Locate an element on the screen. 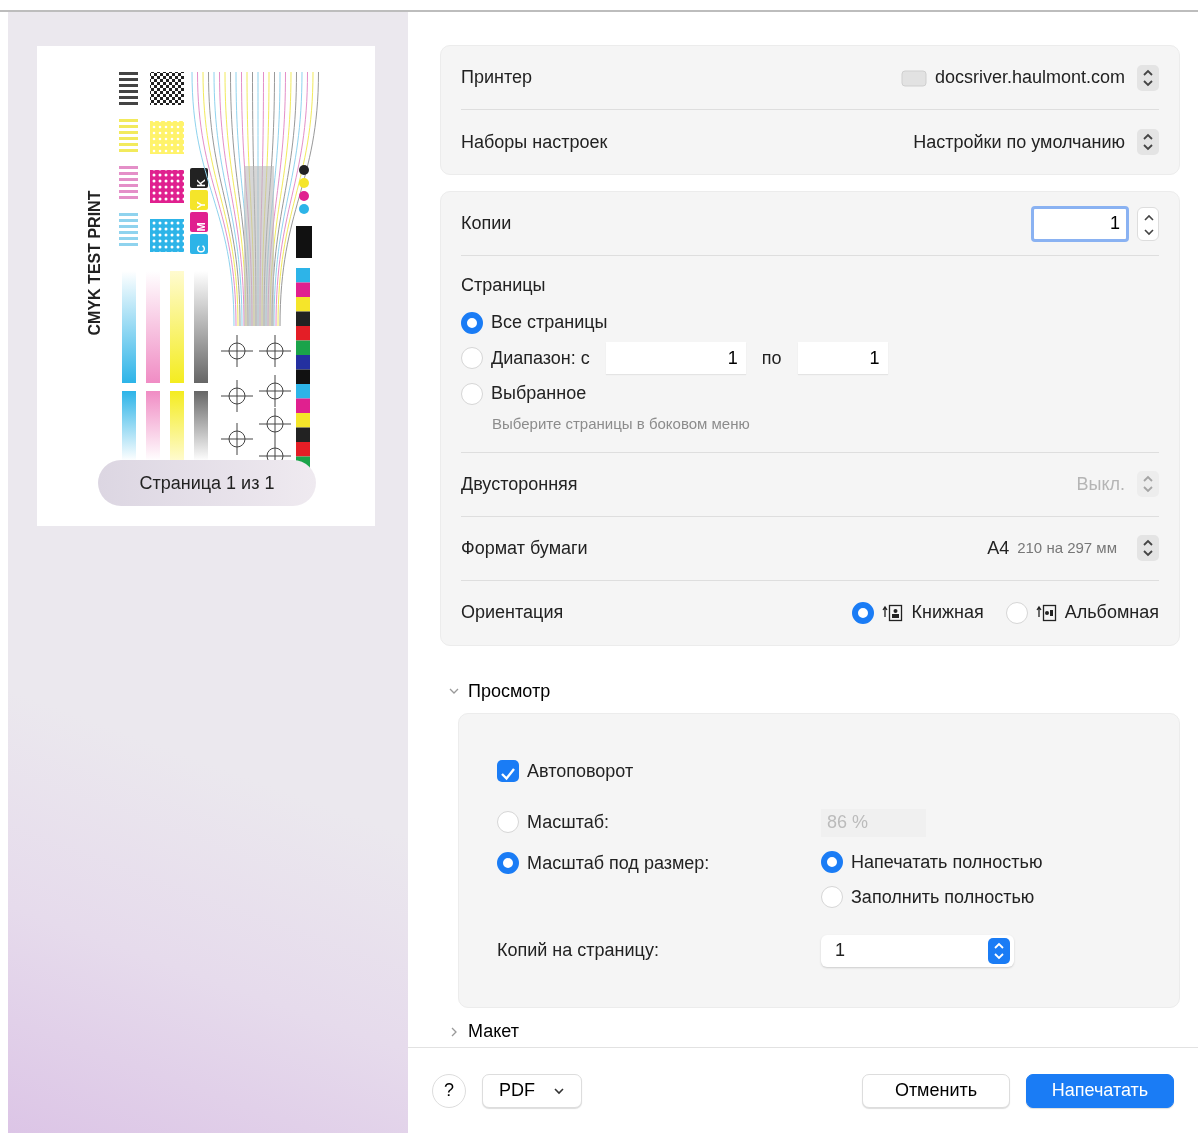 Image resolution: width=1198 pixels, height=1133 pixels. range-from-field: 1 is located at coordinates (675, 358).